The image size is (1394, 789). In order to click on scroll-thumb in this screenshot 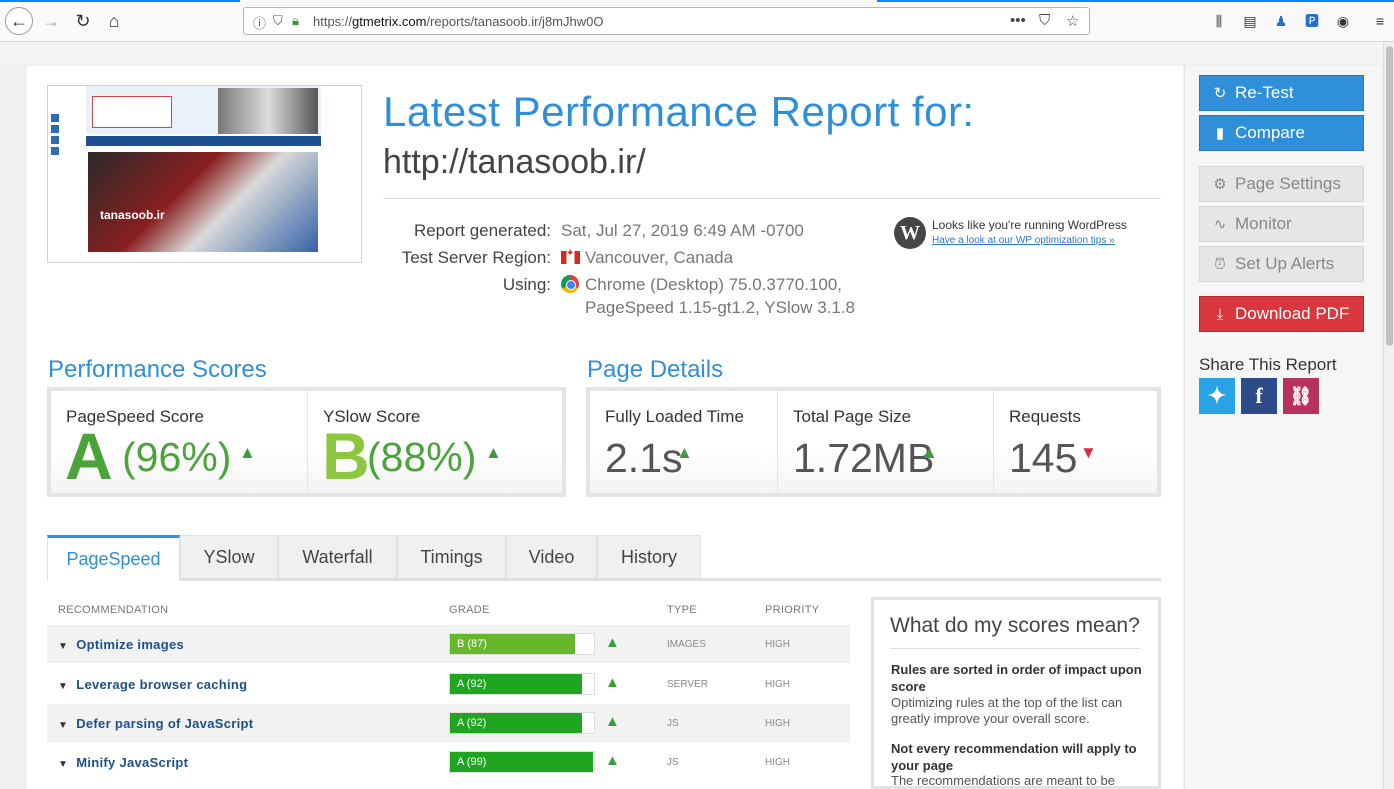, I will do `click(1389, 196)`.